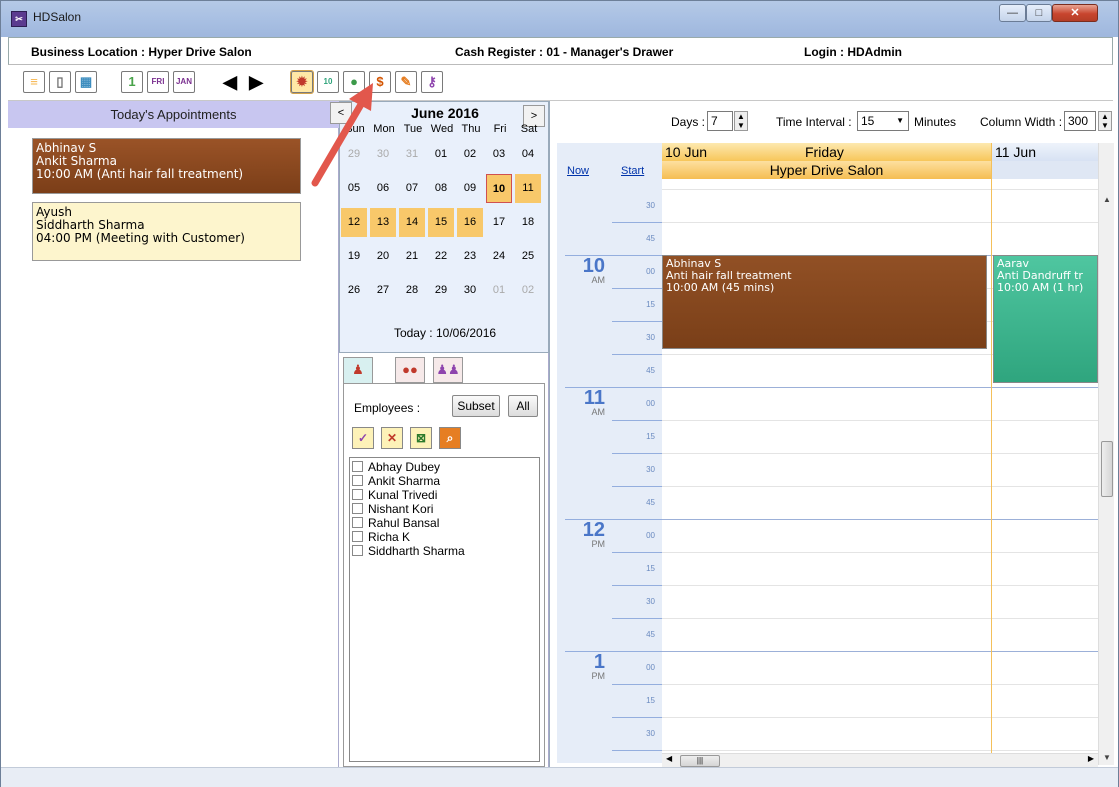 This screenshot has height=787, width=1119. What do you see at coordinates (444, 467) in the screenshot?
I see `employee-item: Abhay Dubey` at bounding box center [444, 467].